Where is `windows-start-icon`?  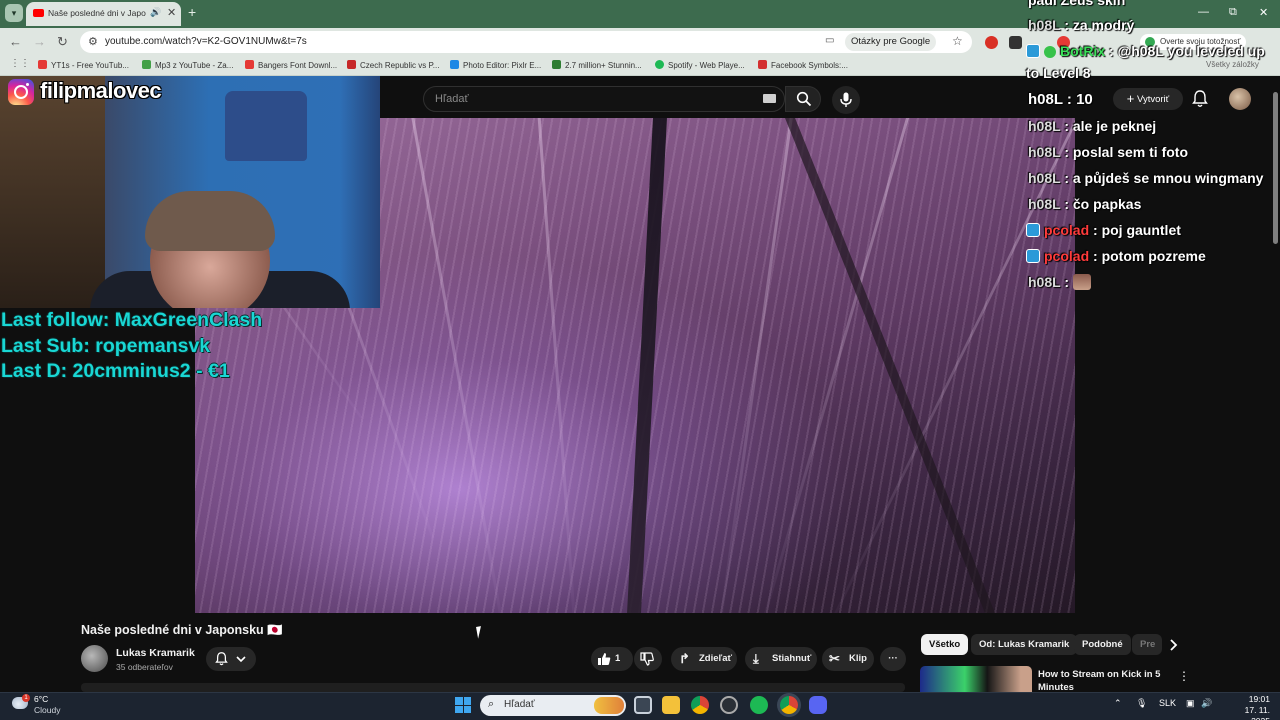 windows-start-icon is located at coordinates (463, 705).